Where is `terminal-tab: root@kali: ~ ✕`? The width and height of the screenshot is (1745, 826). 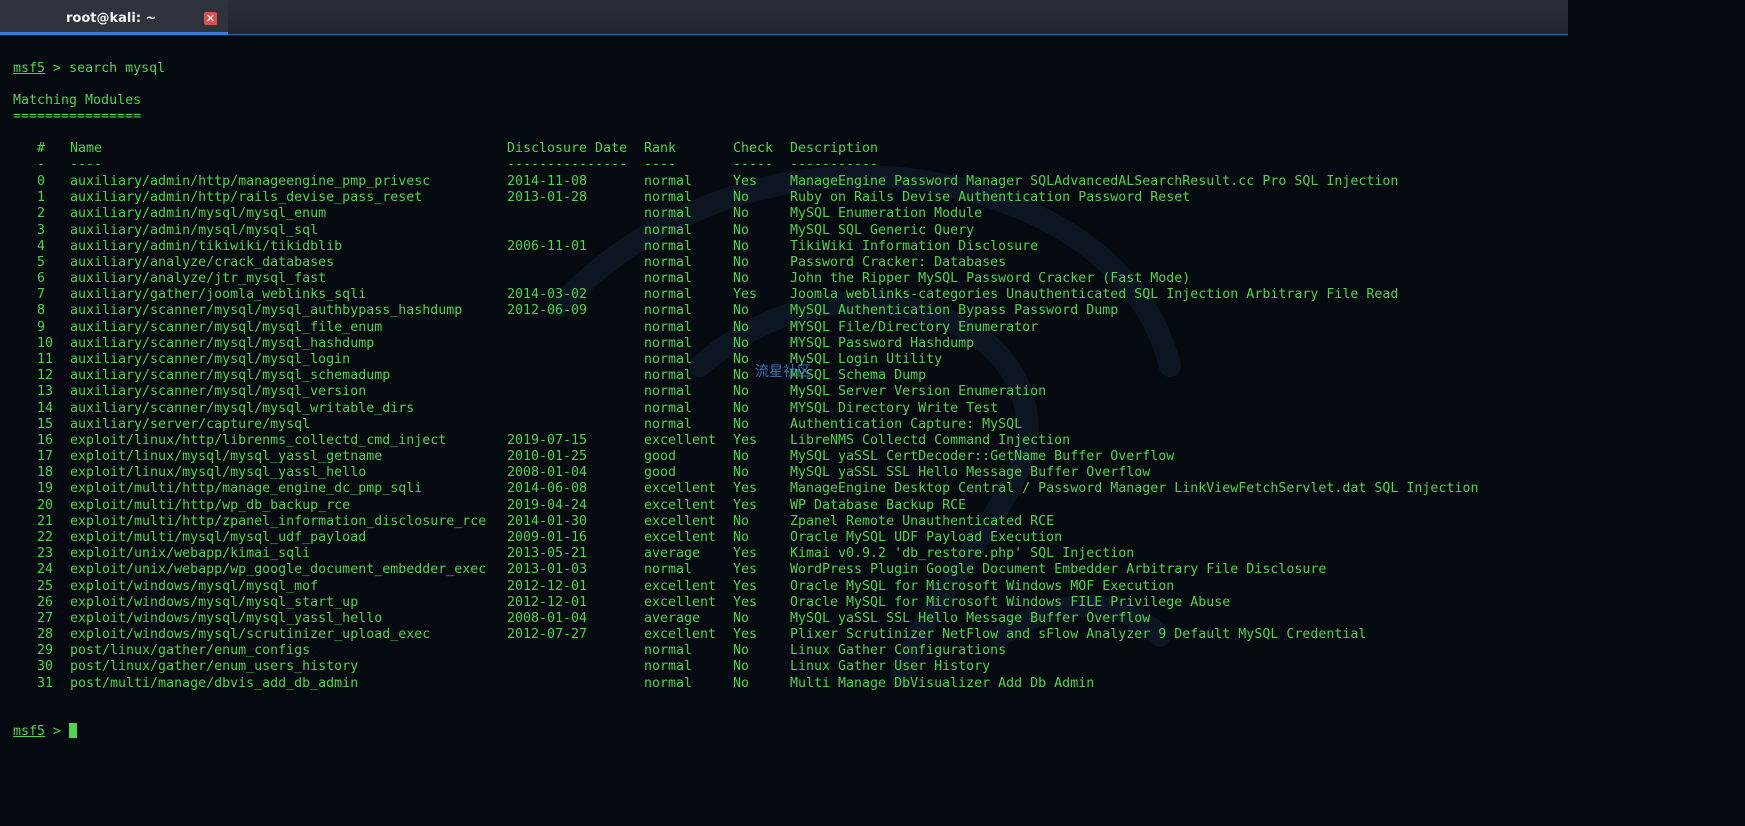
terminal-tab: root@kali: ~ ✕ is located at coordinates (114, 17).